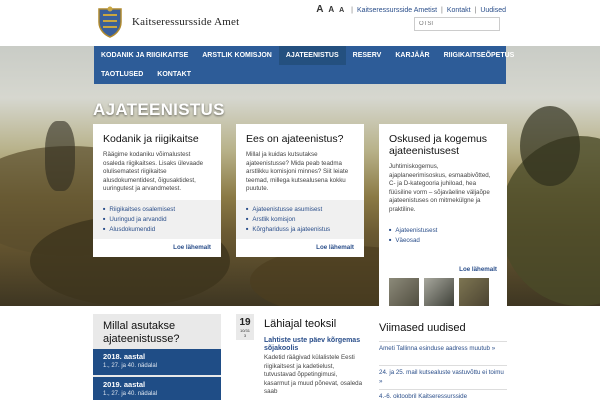 The image size is (600, 400). I want to click on site-name: Kaitseressursside Amet, so click(185, 22).